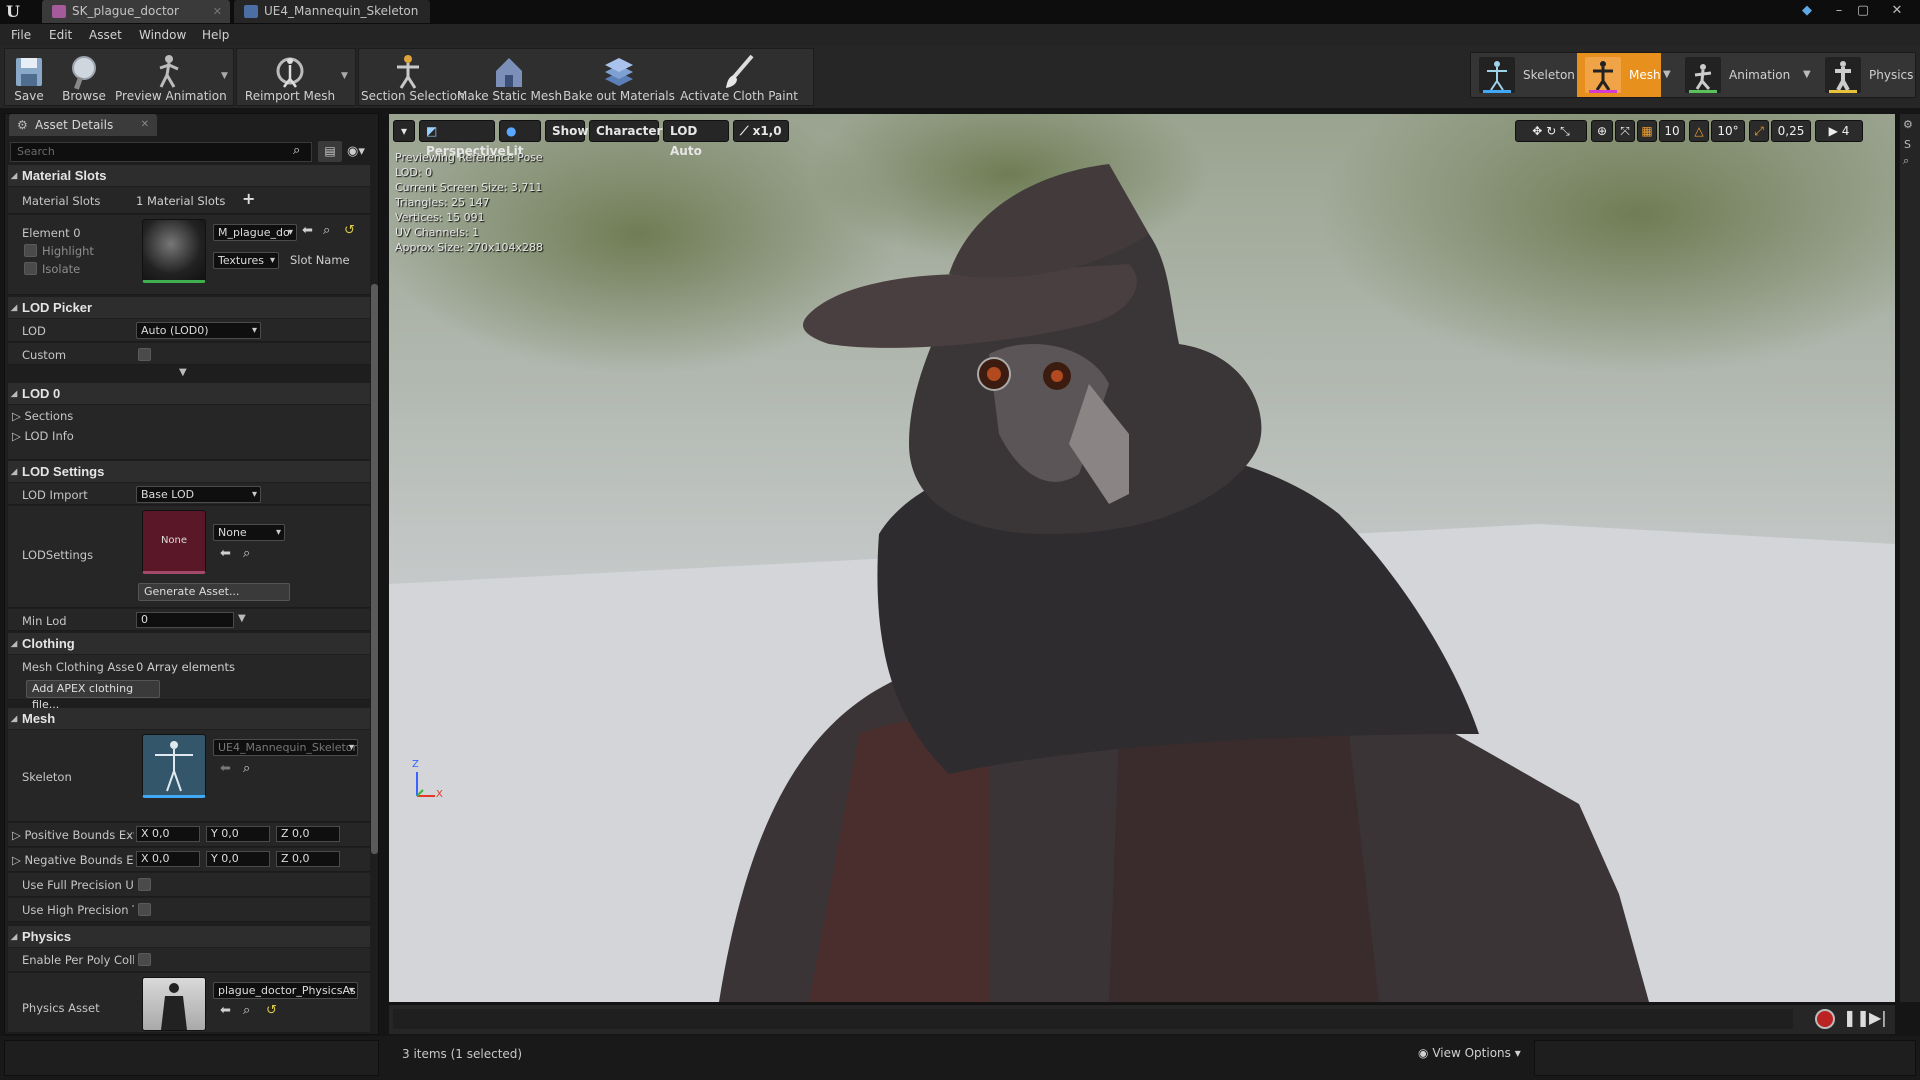 This screenshot has height=1080, width=1920. Describe the element at coordinates (73, 835) in the screenshot. I see `positive-bounds-expander: ▷ Positive Bounds Exte` at that location.